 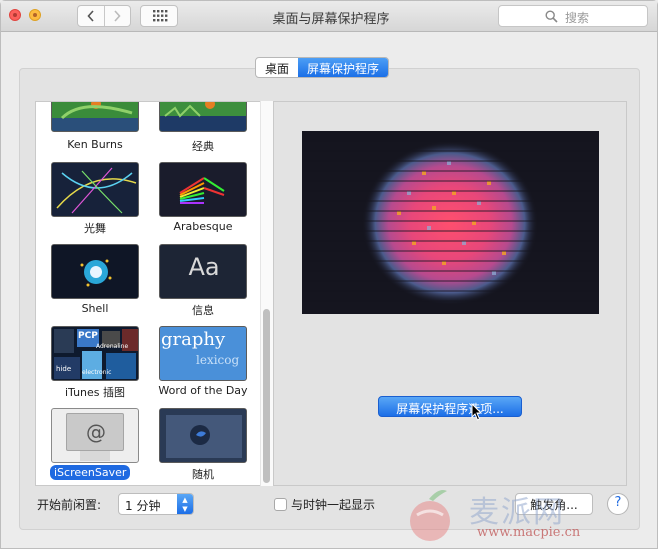 What do you see at coordinates (95, 228) in the screenshot?
I see `screensaver-label: 光舞` at bounding box center [95, 228].